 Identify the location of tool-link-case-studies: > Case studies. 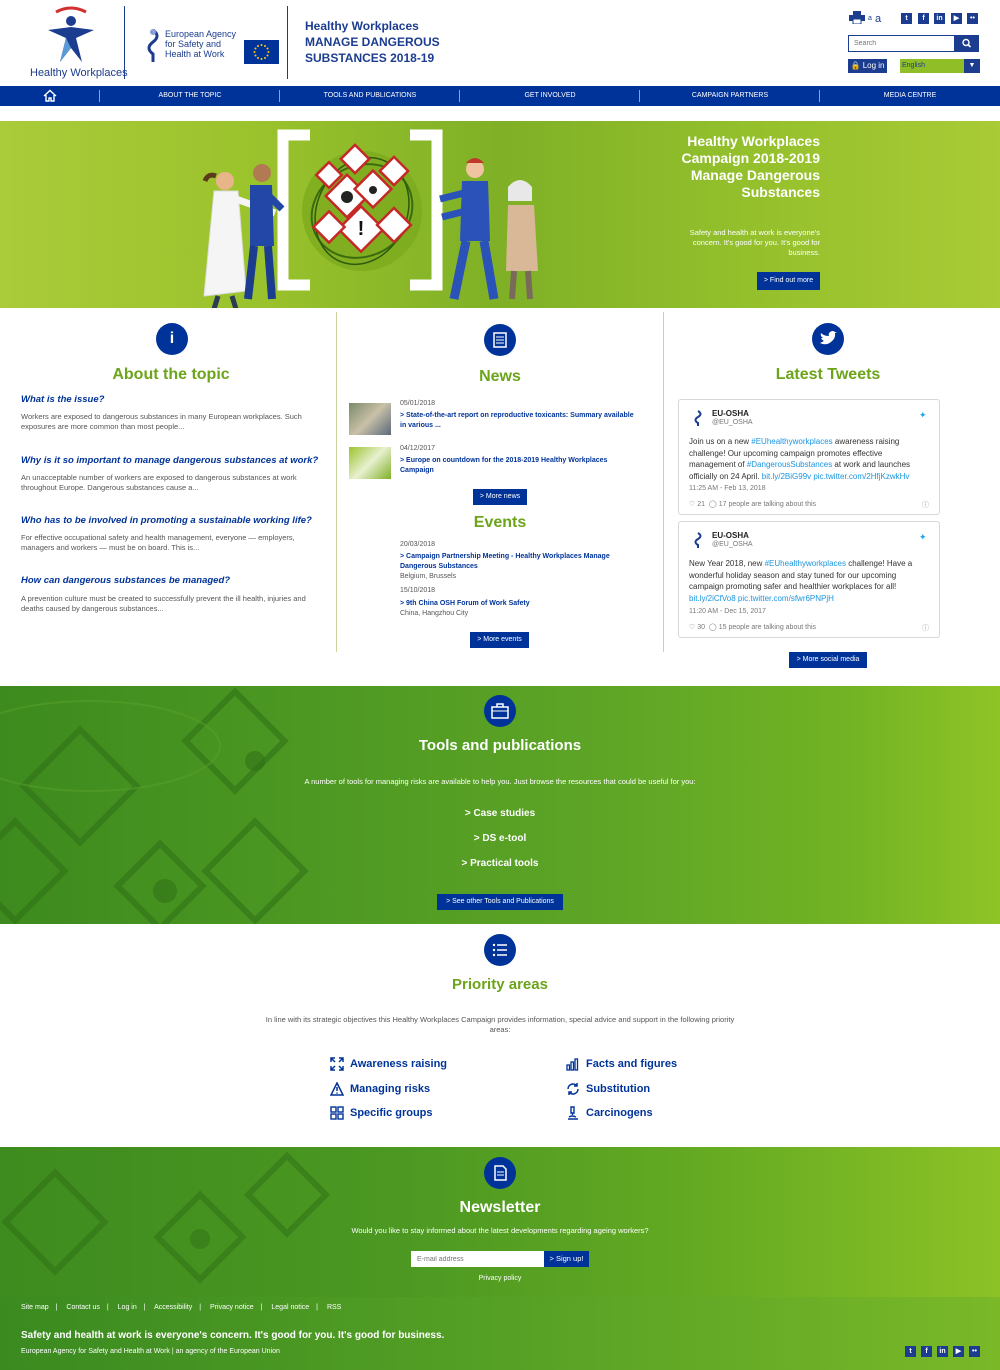
(500, 813).